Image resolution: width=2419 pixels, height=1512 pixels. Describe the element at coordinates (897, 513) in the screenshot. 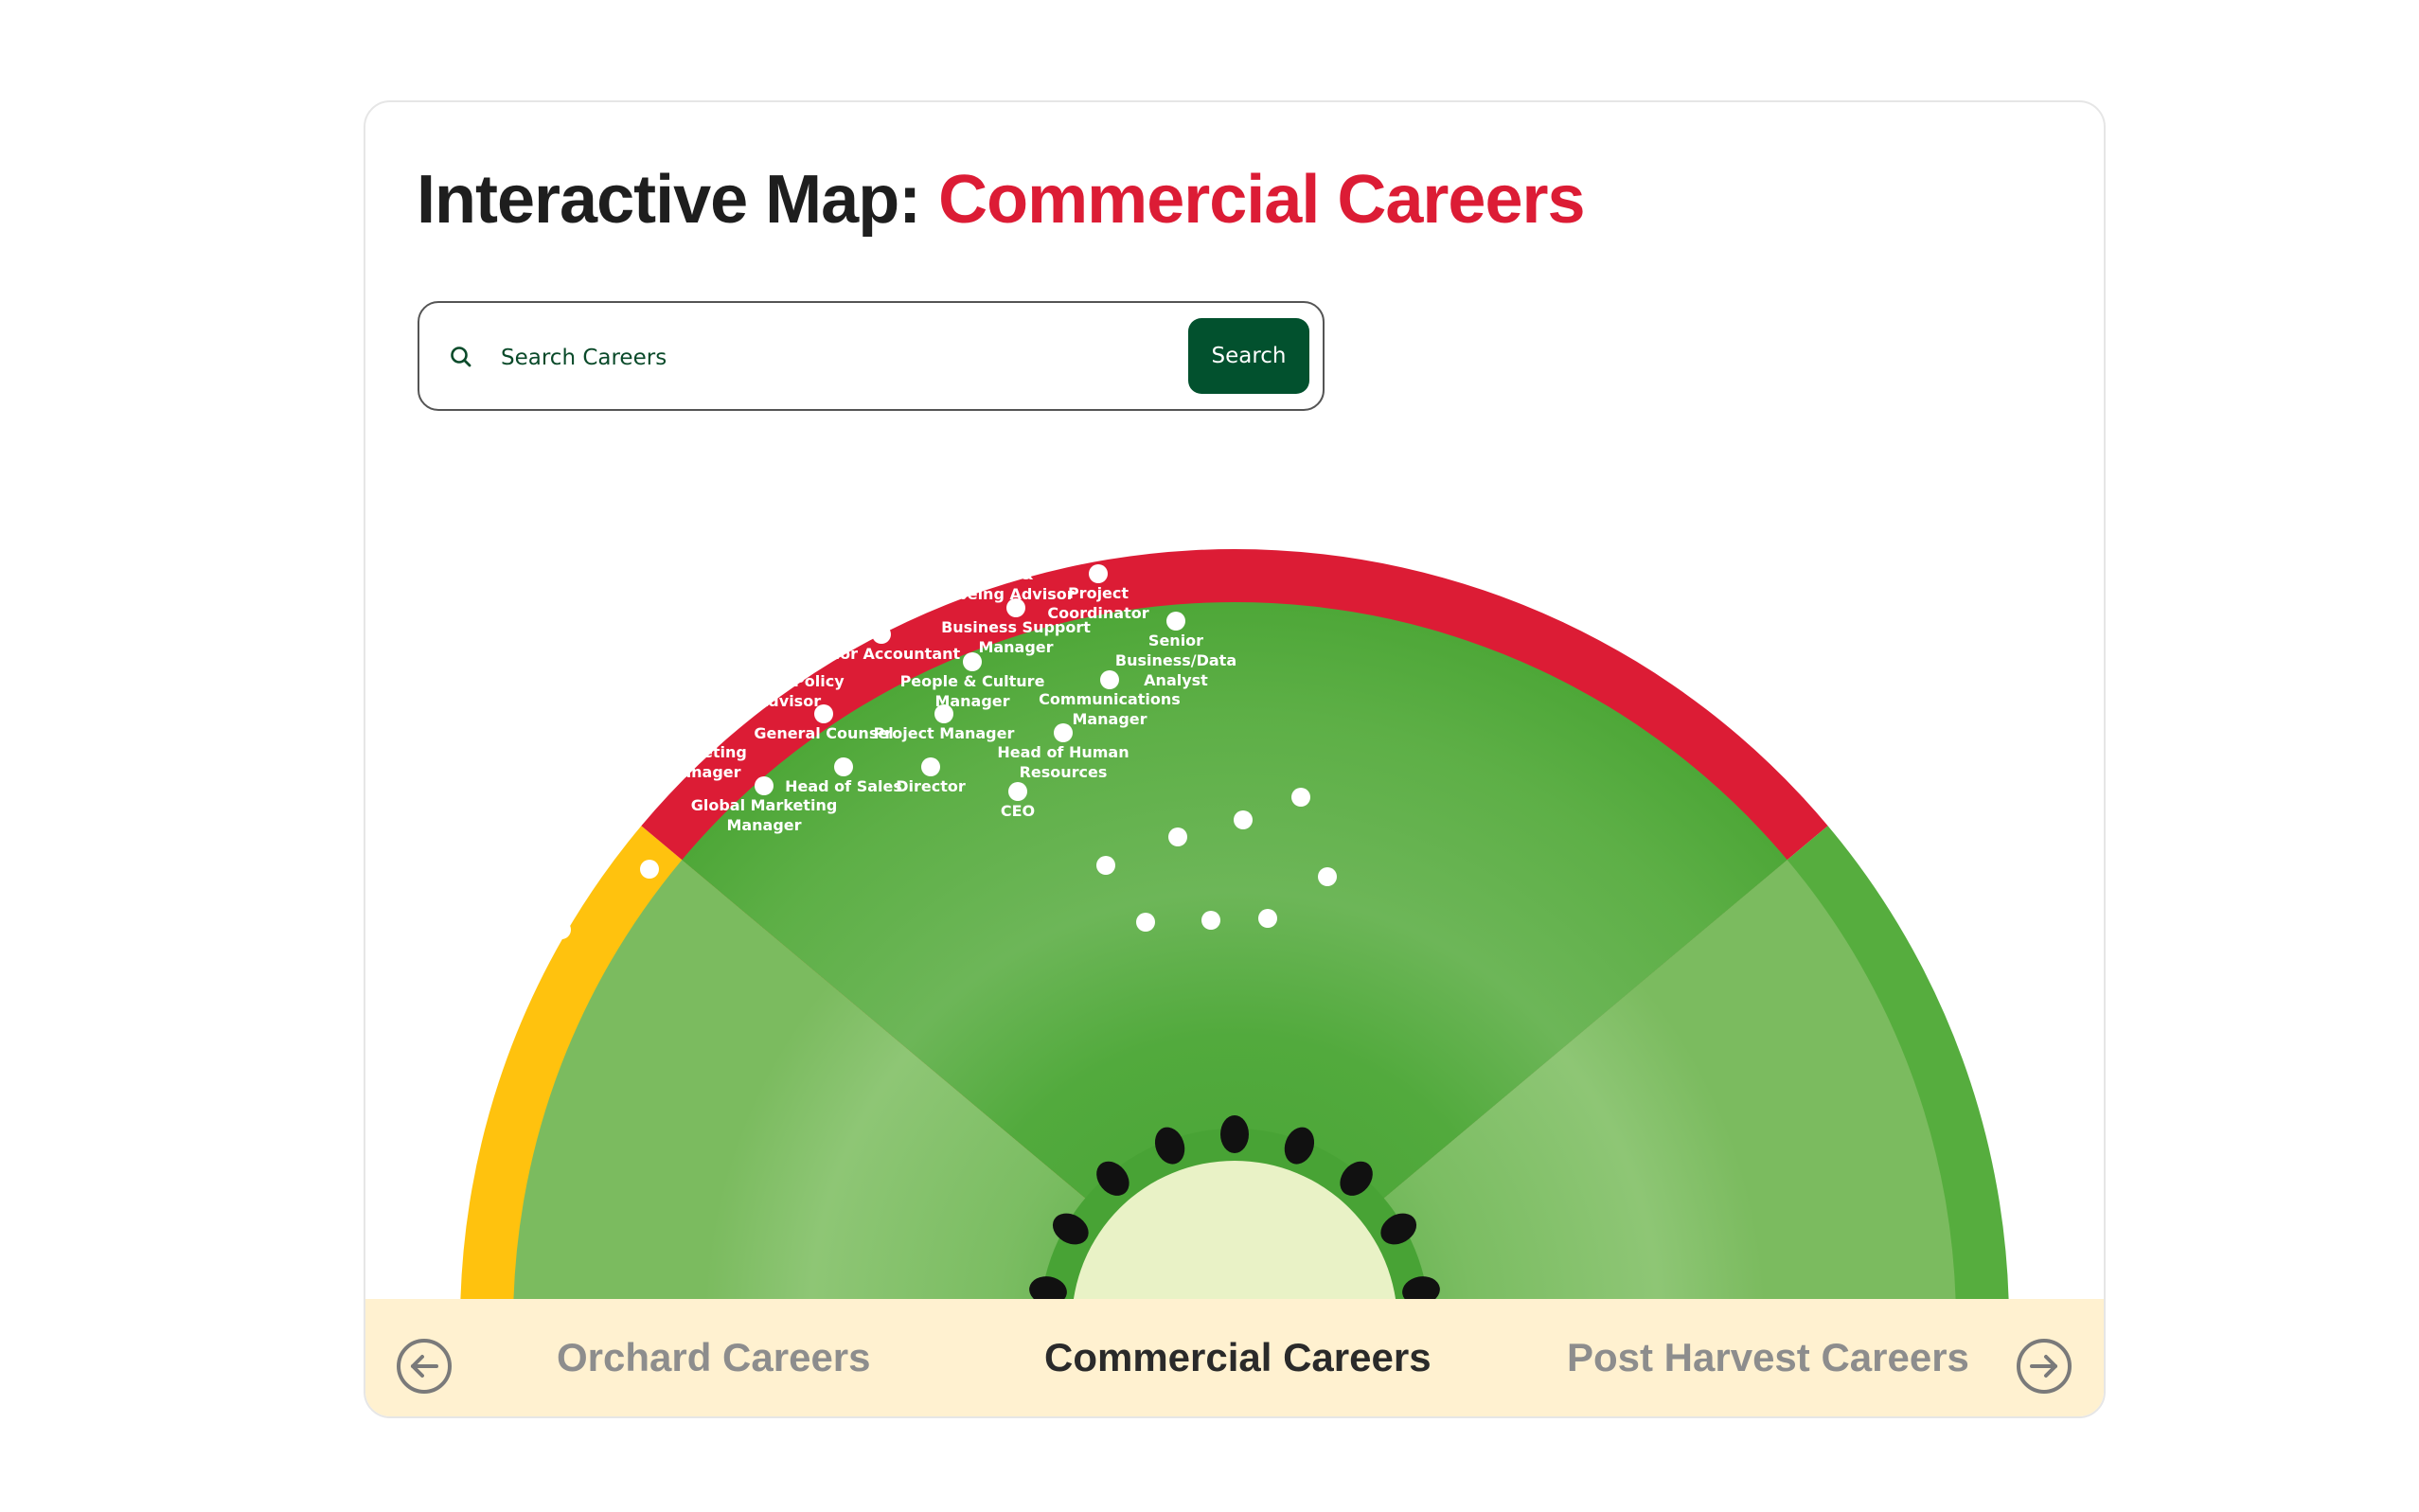

I see `career-node: Assistant Accountant` at that location.